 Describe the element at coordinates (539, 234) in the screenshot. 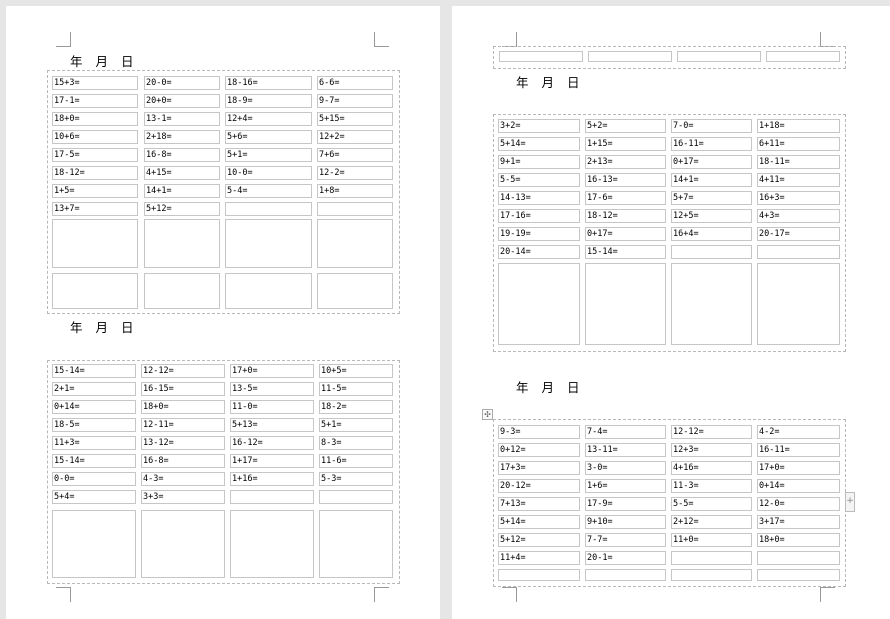

I see `problem-cell: 19-19=` at that location.